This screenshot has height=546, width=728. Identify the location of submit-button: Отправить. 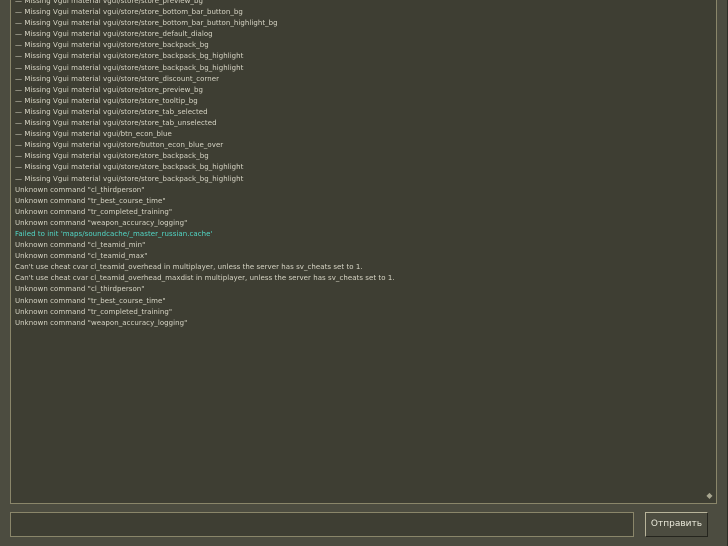
(676, 524).